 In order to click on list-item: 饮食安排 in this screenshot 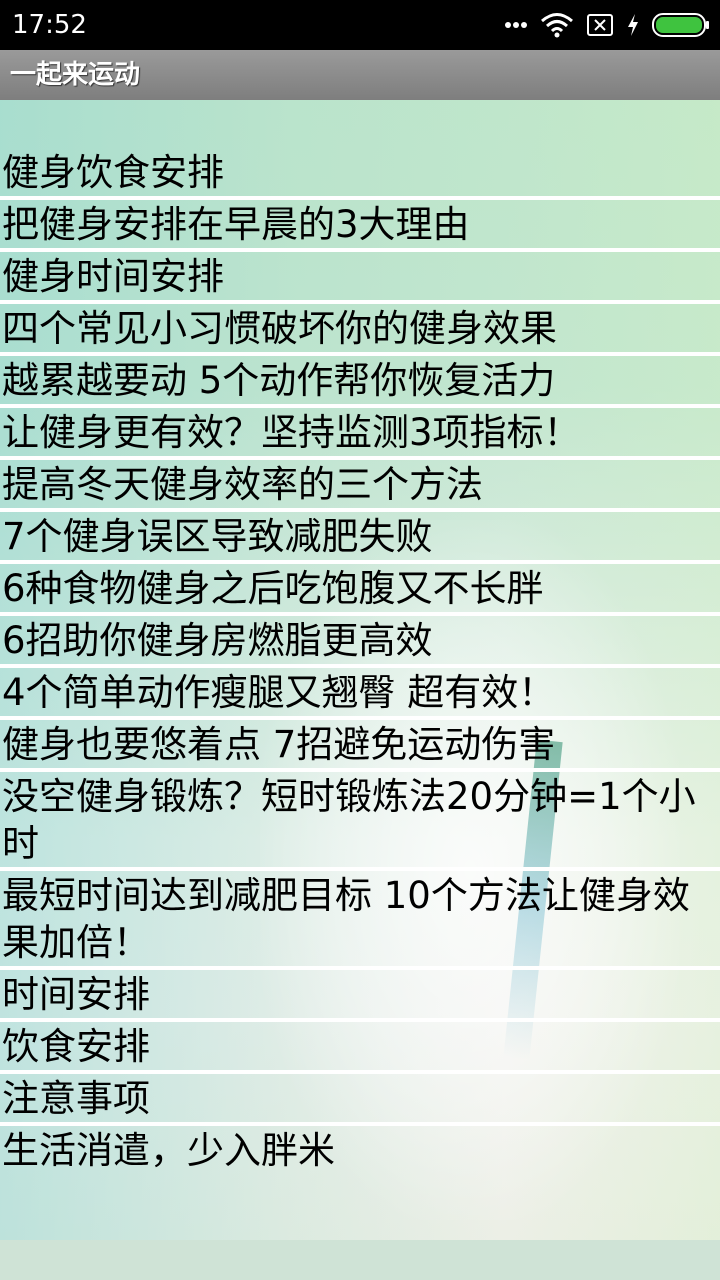, I will do `click(360, 1048)`.